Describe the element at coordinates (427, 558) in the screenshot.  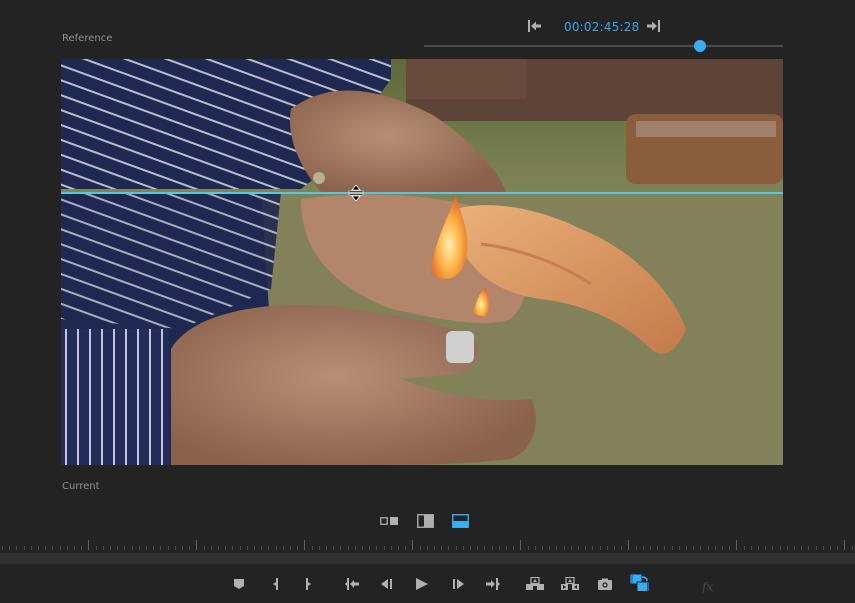
I see `timeline-scrub-bar` at that location.